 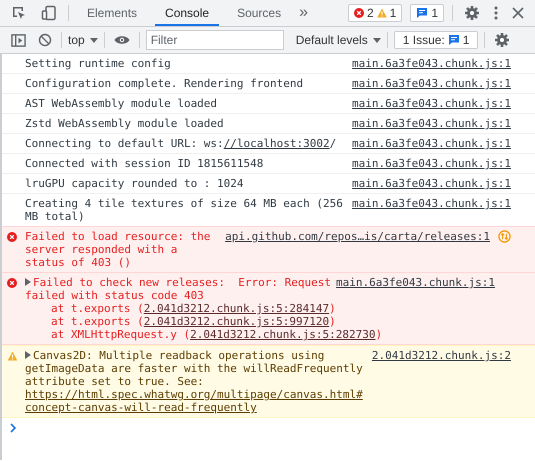 I want to click on filter-field: Filter, so click(x=215, y=40).